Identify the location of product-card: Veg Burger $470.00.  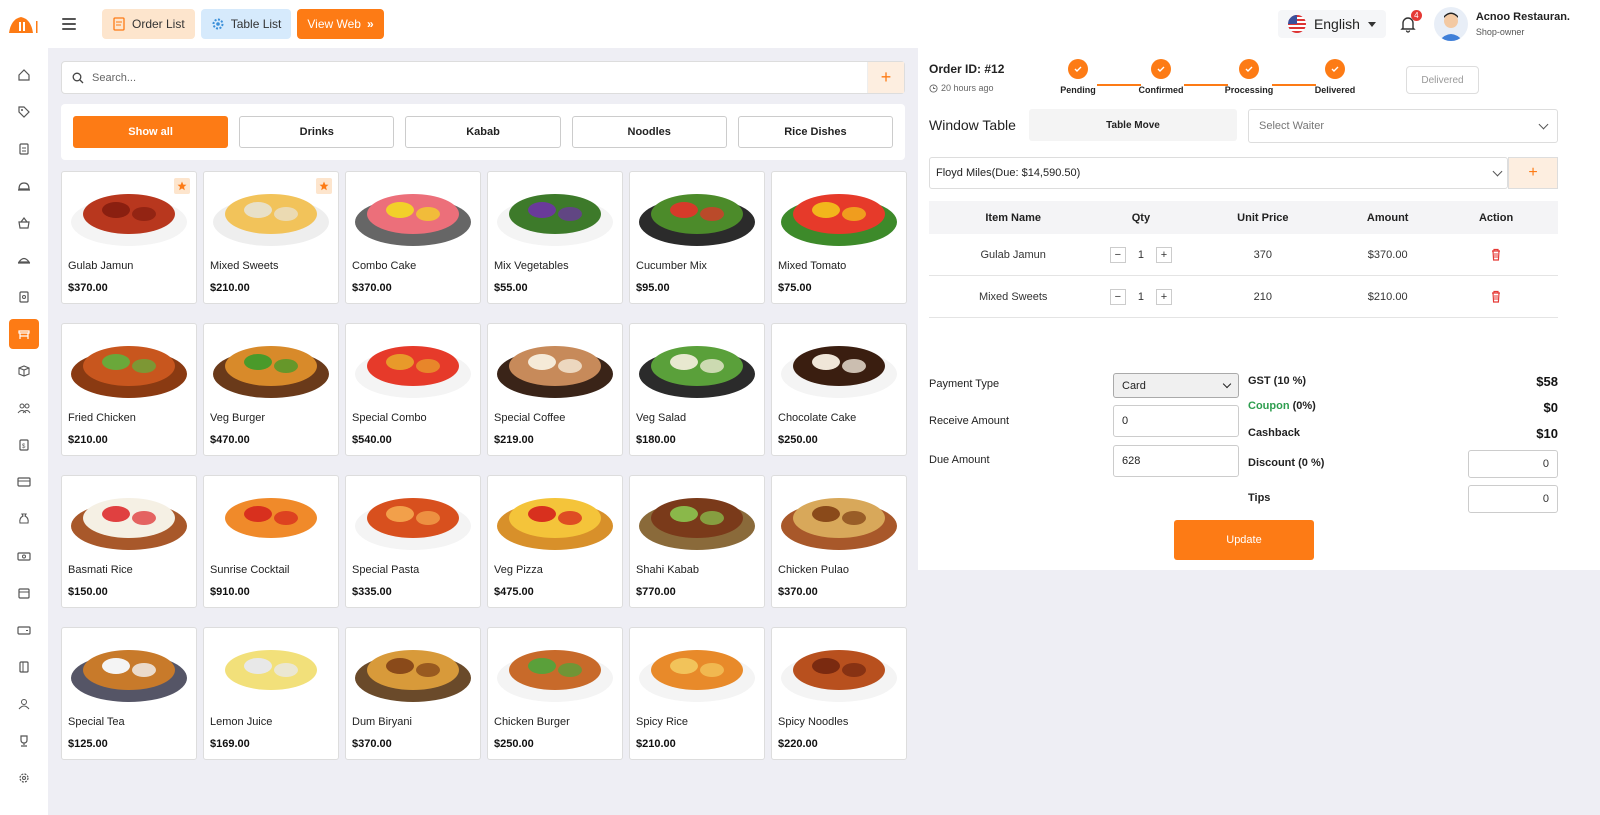
(271, 389).